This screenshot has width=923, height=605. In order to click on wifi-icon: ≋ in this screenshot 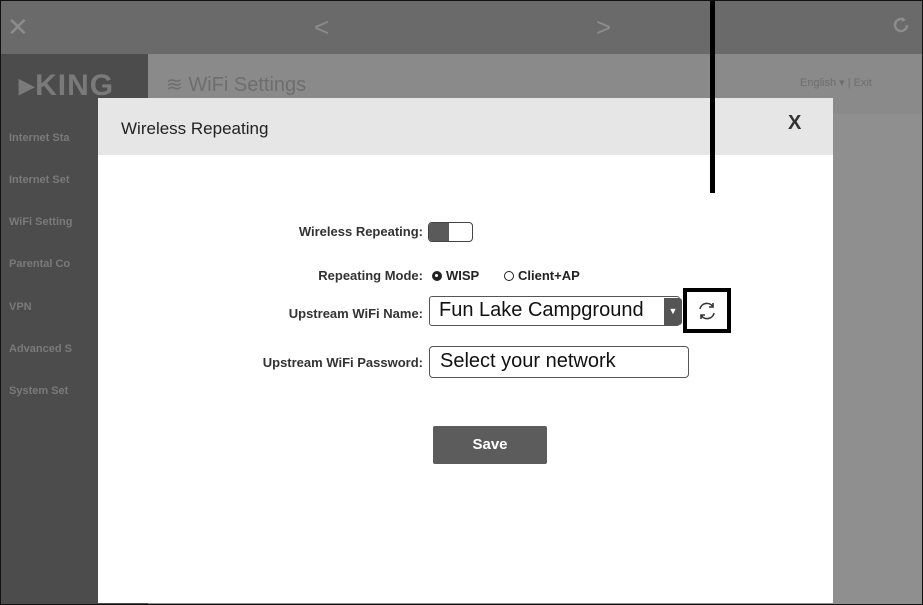, I will do `click(174, 85)`.